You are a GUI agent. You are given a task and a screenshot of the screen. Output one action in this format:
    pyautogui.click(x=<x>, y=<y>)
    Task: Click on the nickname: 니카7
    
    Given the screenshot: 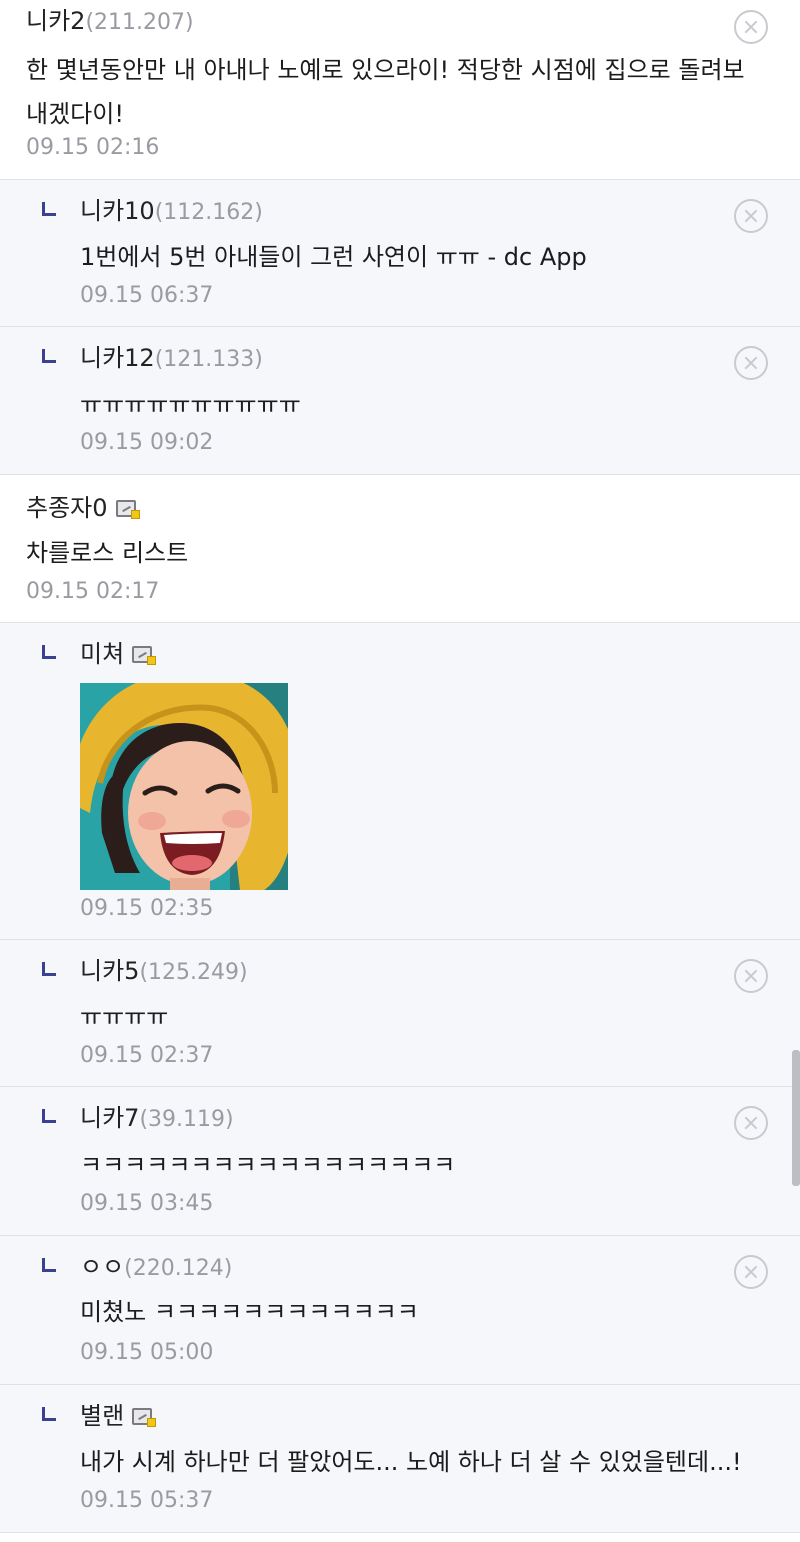 What is the action you would take?
    pyautogui.click(x=110, y=1118)
    